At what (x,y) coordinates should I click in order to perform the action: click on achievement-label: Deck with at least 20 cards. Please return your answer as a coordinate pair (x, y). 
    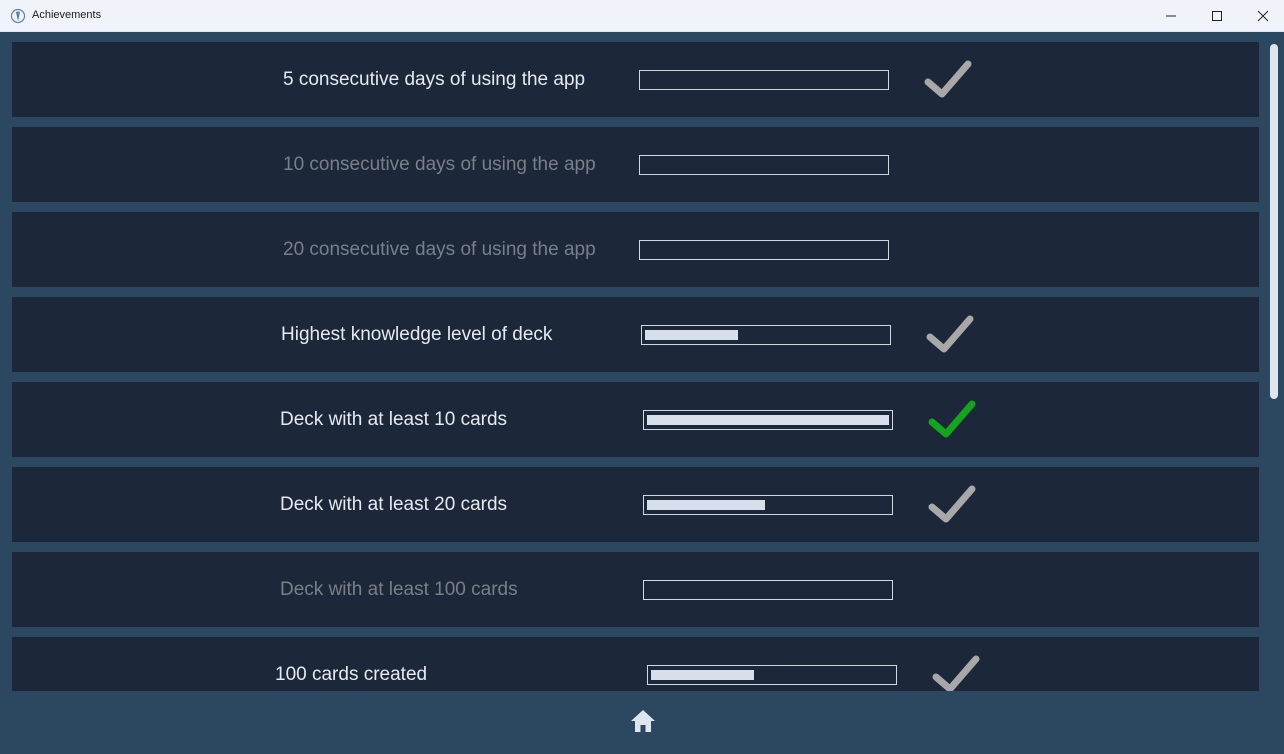
    Looking at the image, I should click on (394, 504).